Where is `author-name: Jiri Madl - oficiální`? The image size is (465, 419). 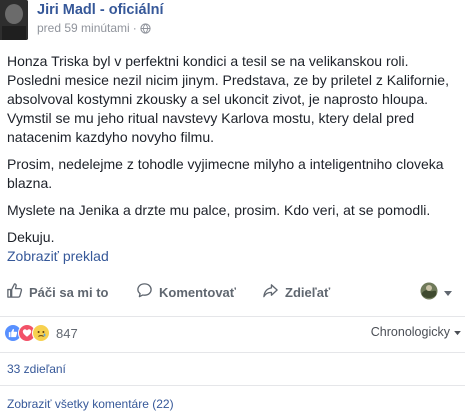
author-name: Jiri Madl - oficiální is located at coordinates (100, 10).